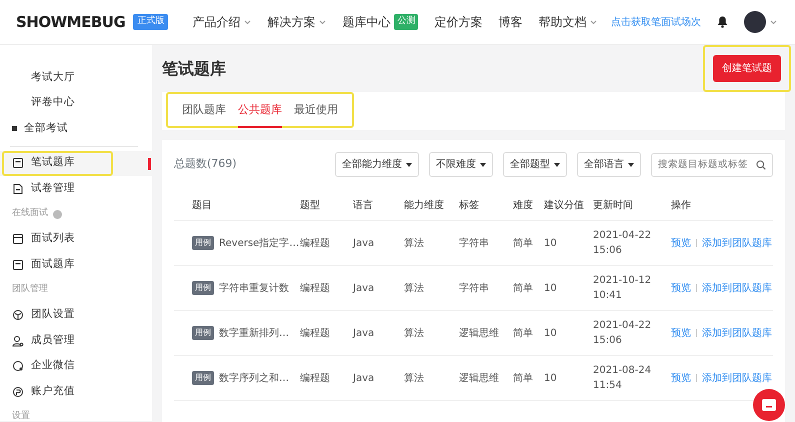 The height and width of the screenshot is (422, 795). What do you see at coordinates (523, 205) in the screenshot?
I see `column-header: 难度` at bounding box center [523, 205].